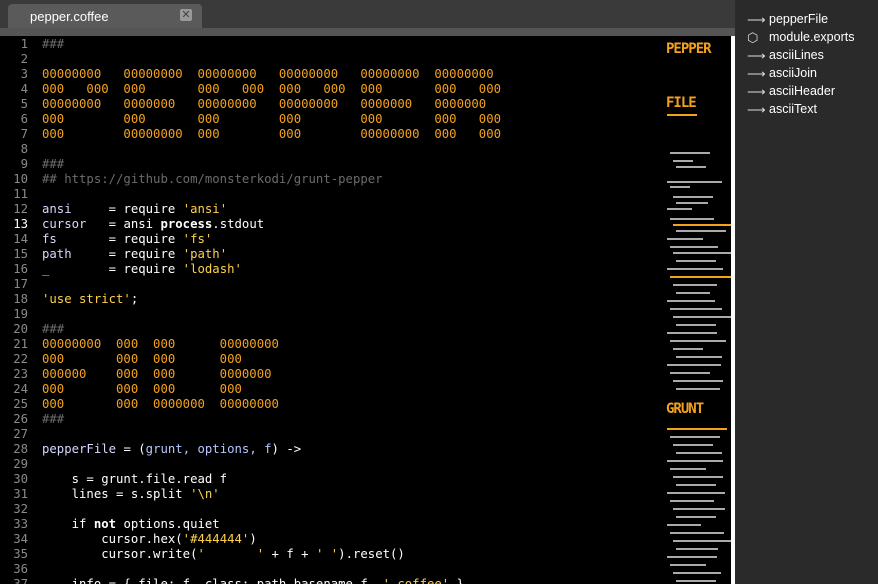 Image resolution: width=878 pixels, height=584 pixels. Describe the element at coordinates (332, 89) in the screenshot. I see `code-line: 4 000 000 000 000 000 000 000 000 000 000` at that location.